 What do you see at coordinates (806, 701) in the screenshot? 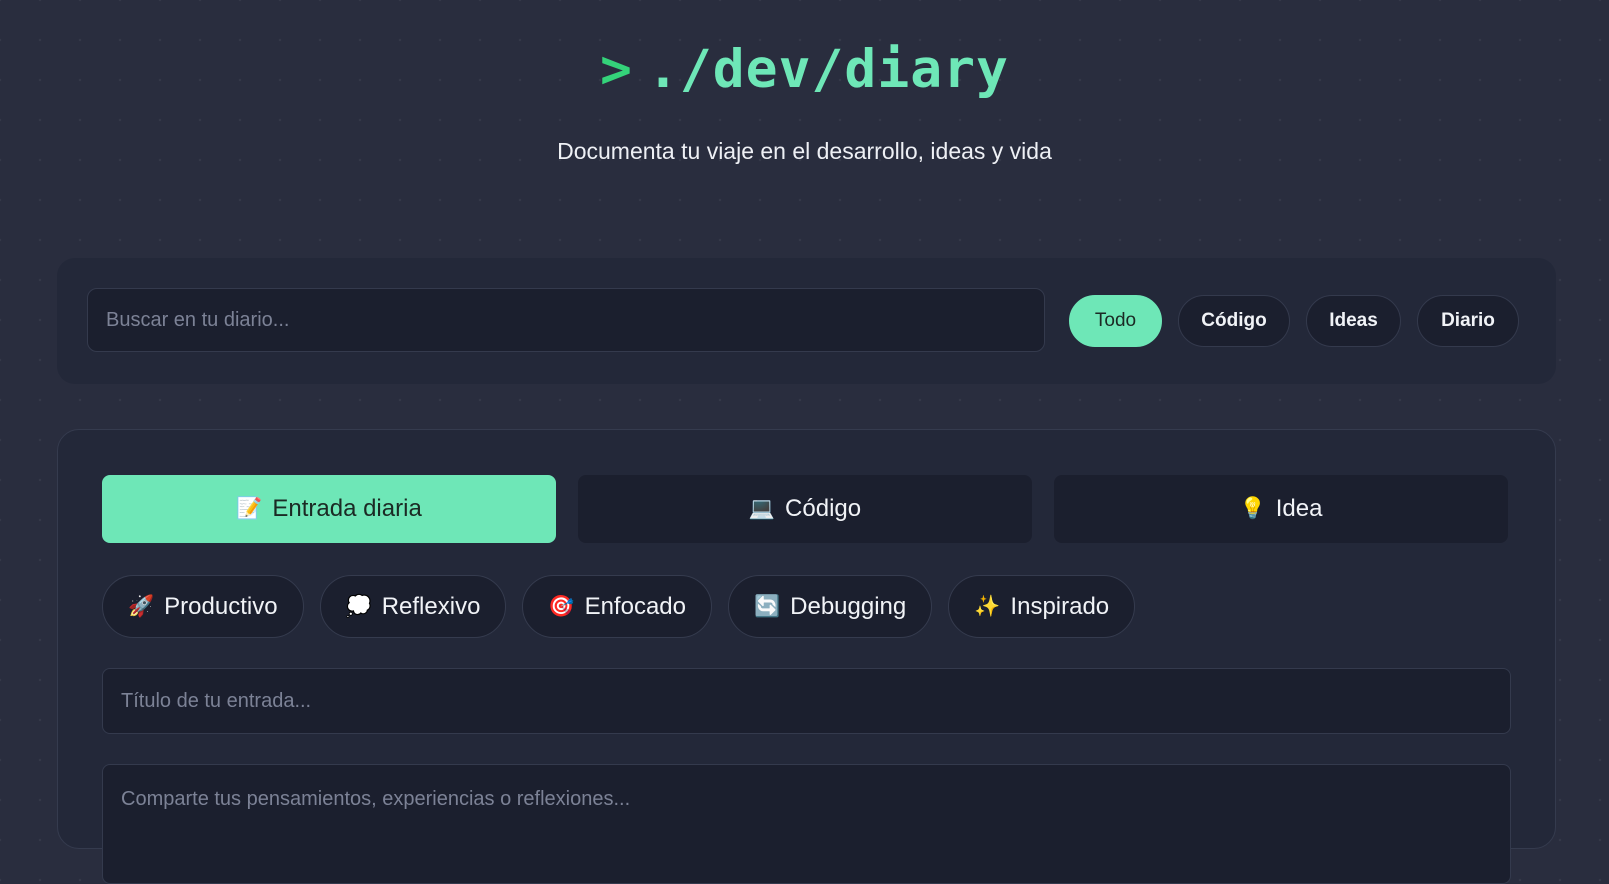
I see `entry-title-input` at bounding box center [806, 701].